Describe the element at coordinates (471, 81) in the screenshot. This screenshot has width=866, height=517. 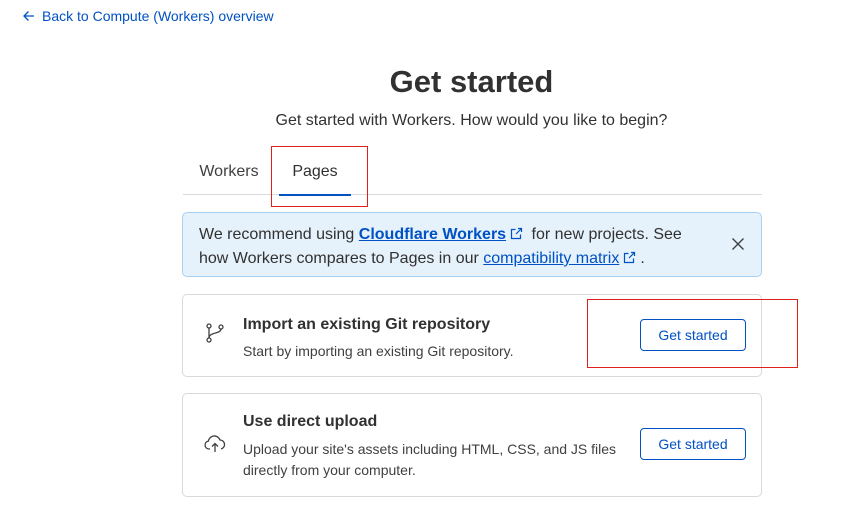
I see `page-title: Get started` at that location.